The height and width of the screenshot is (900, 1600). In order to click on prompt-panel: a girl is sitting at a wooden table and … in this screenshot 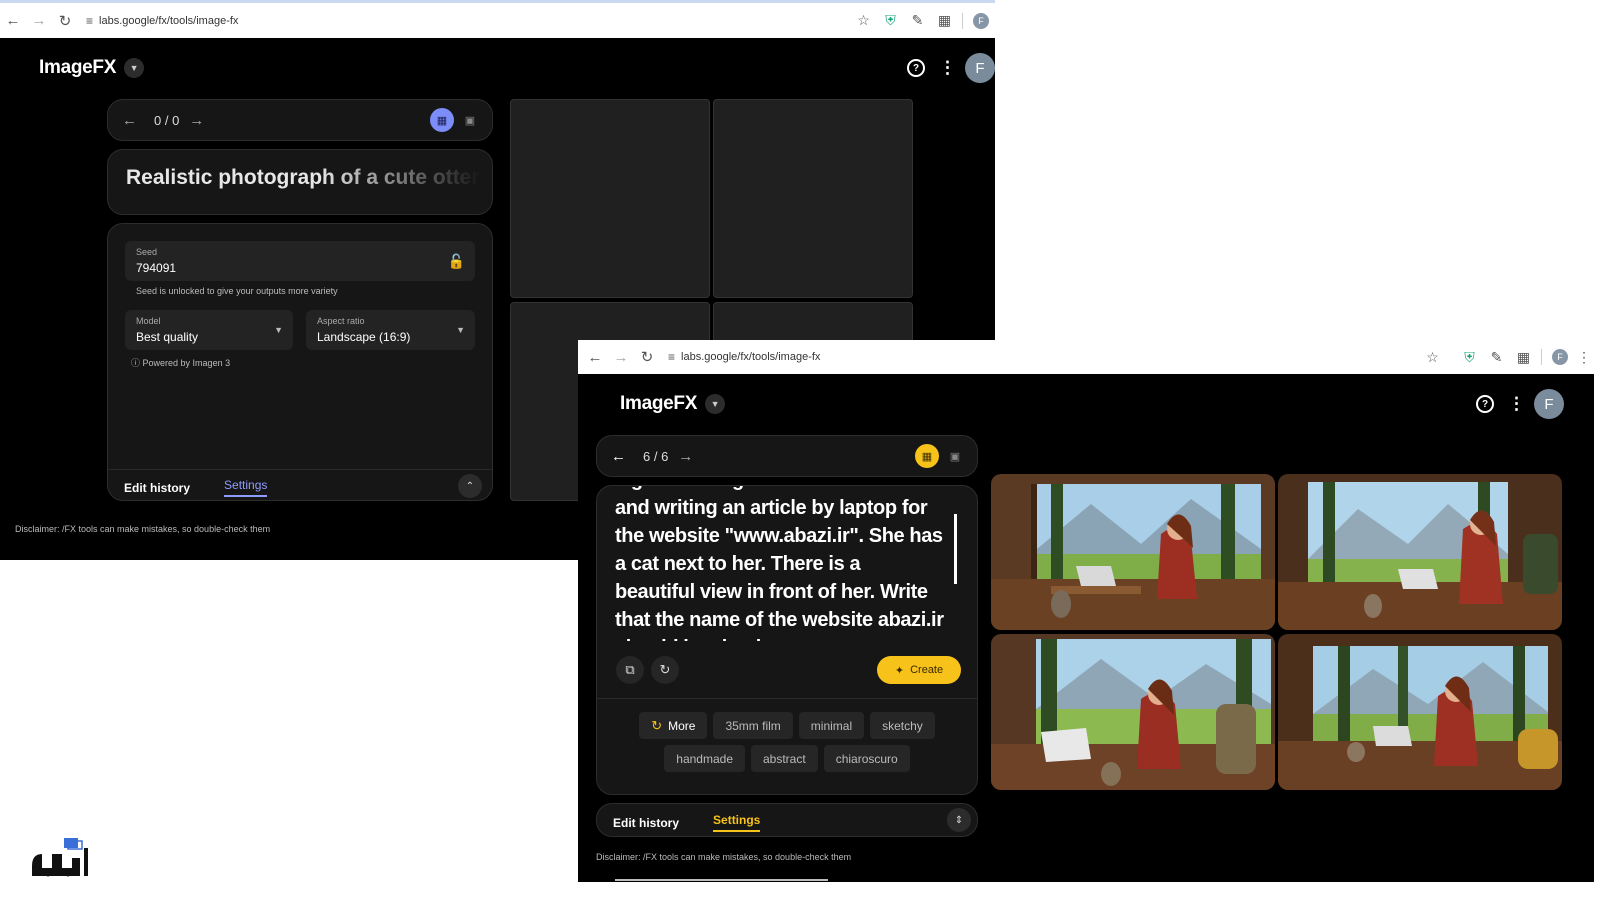, I will do `click(787, 640)`.